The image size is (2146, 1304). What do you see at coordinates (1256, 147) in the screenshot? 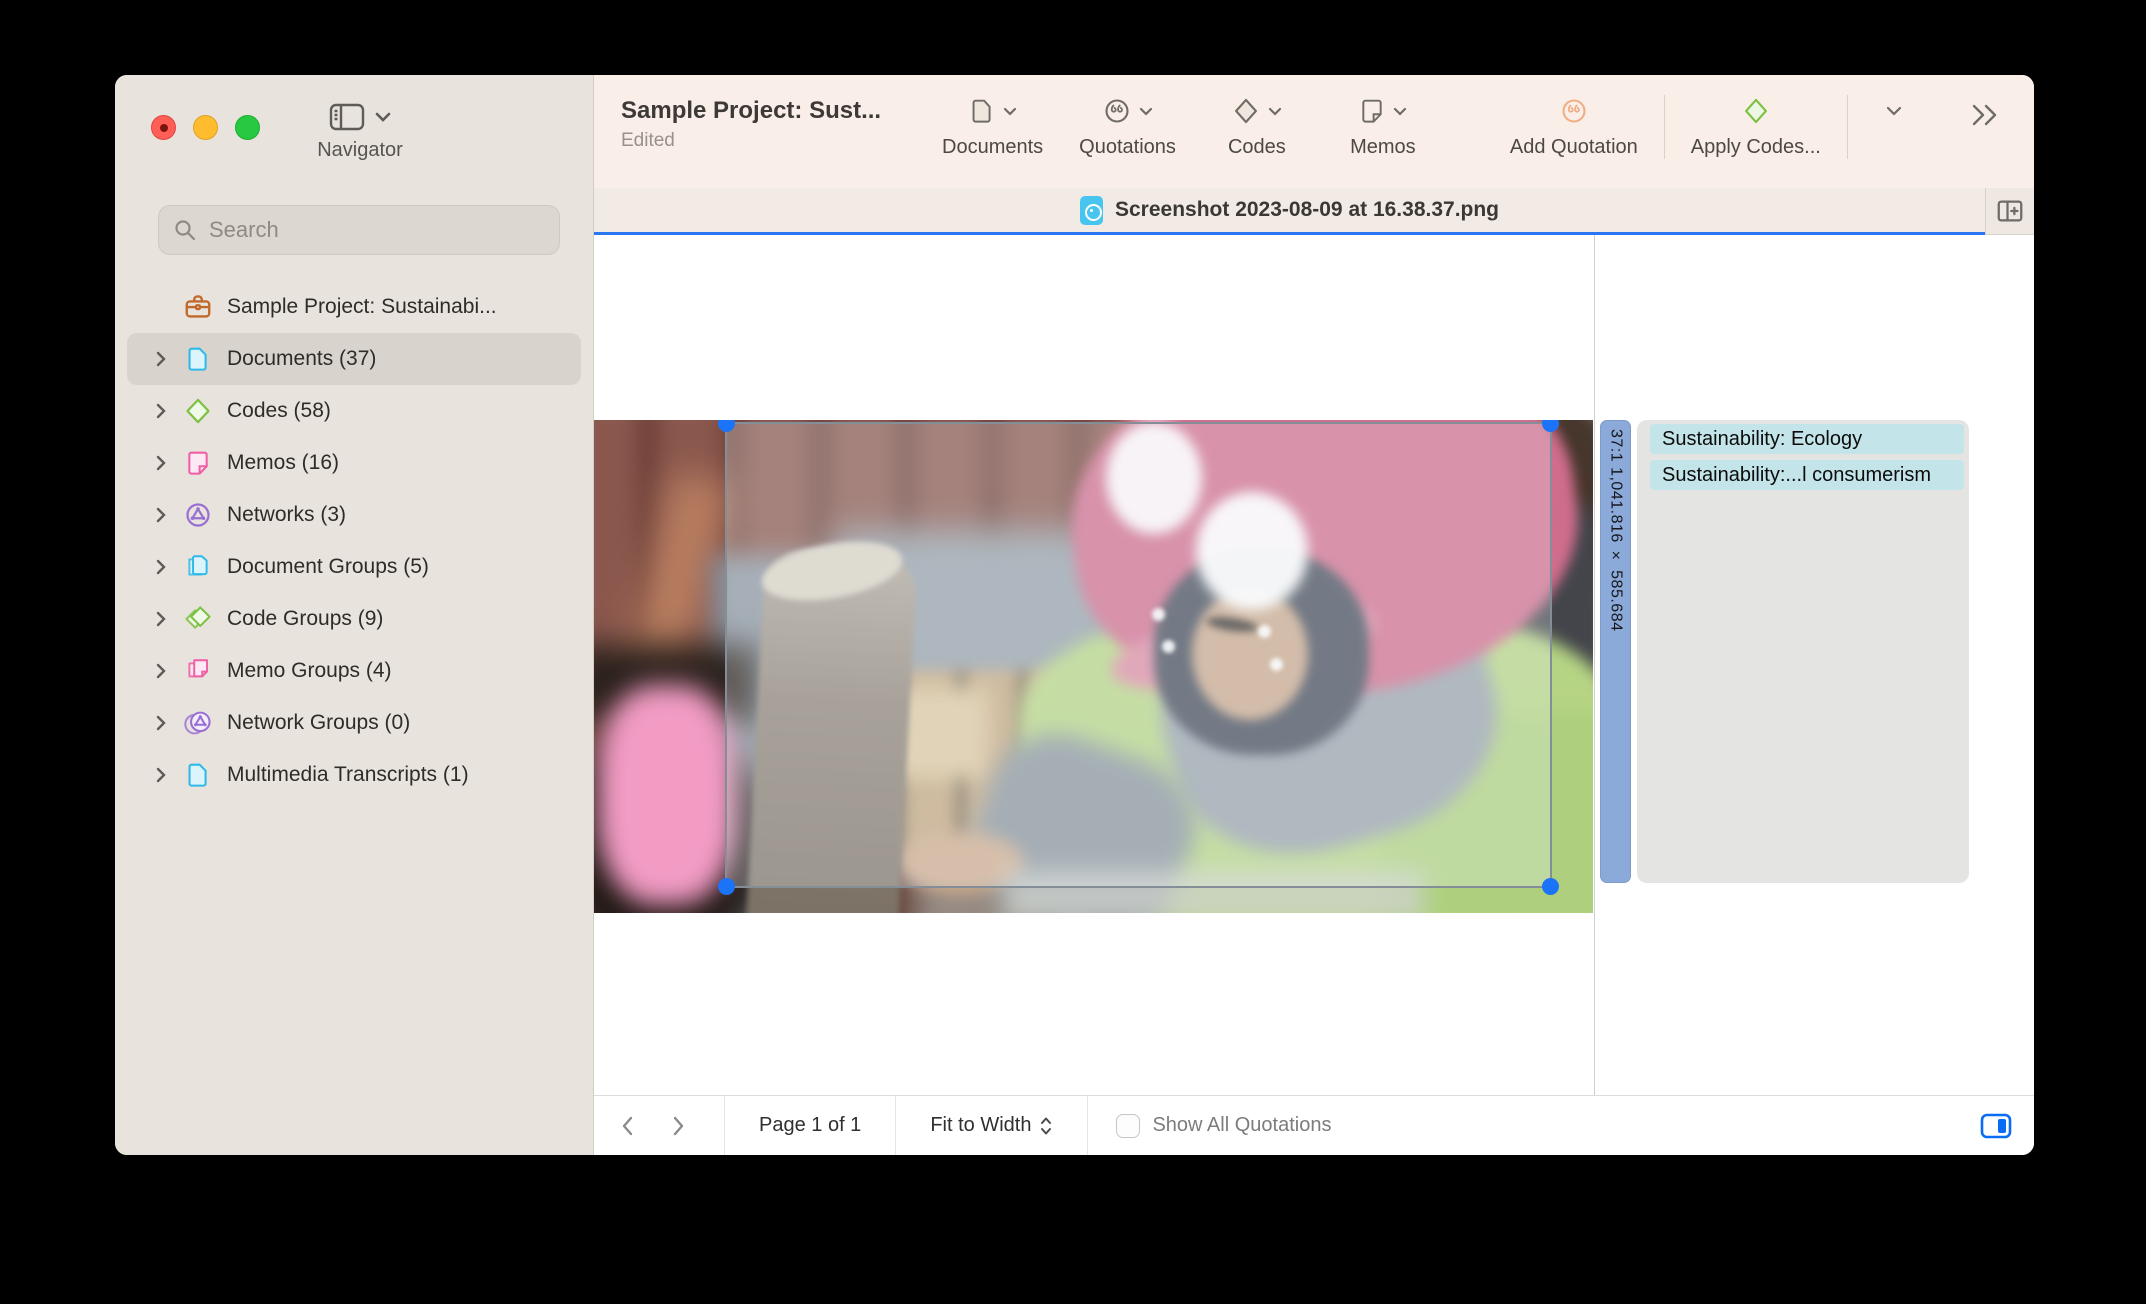
I see `toolbar-button-label: Codes` at bounding box center [1256, 147].